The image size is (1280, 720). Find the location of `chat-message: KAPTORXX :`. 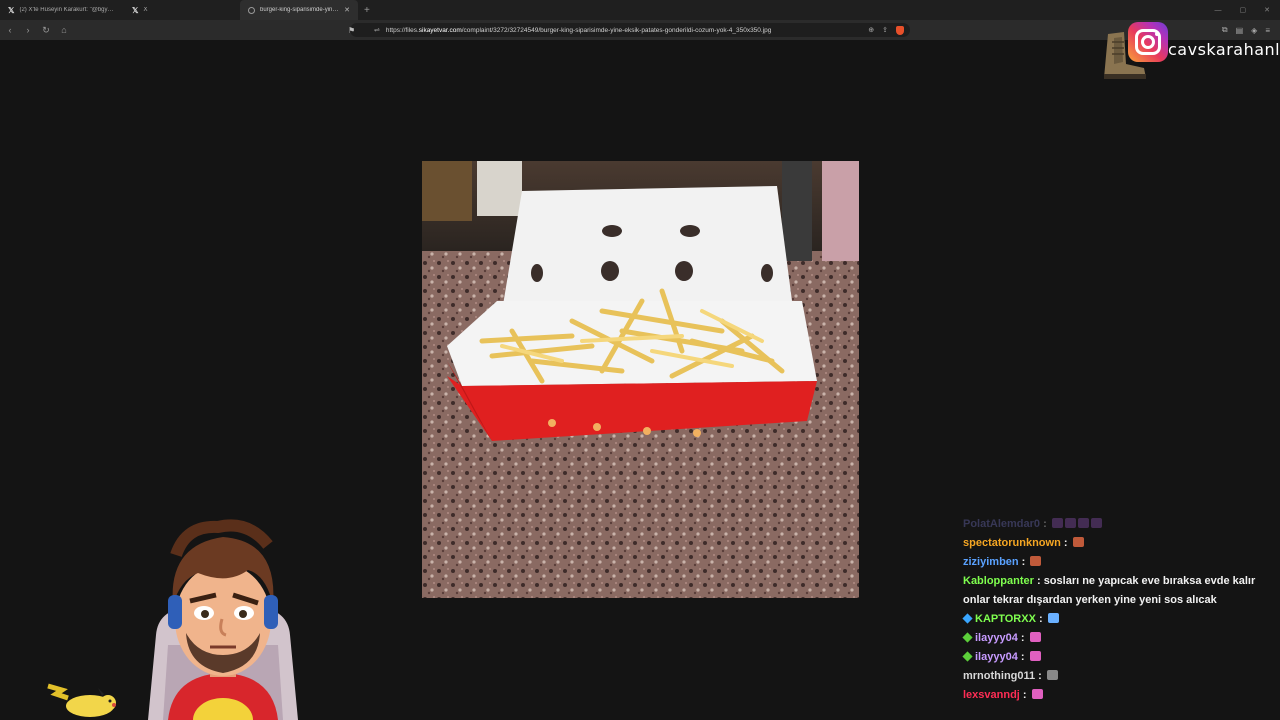

chat-message: KAPTORXX : is located at coordinates (1118, 619).